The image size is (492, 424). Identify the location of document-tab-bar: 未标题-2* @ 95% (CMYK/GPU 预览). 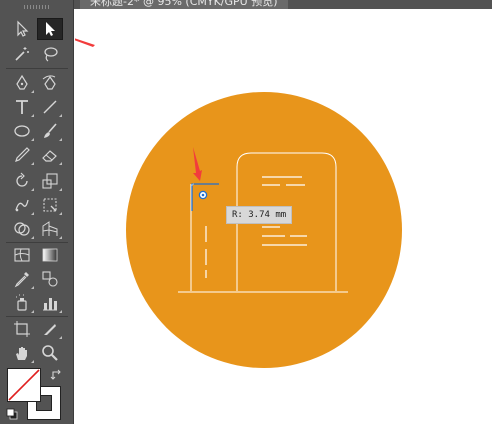
(283, 4).